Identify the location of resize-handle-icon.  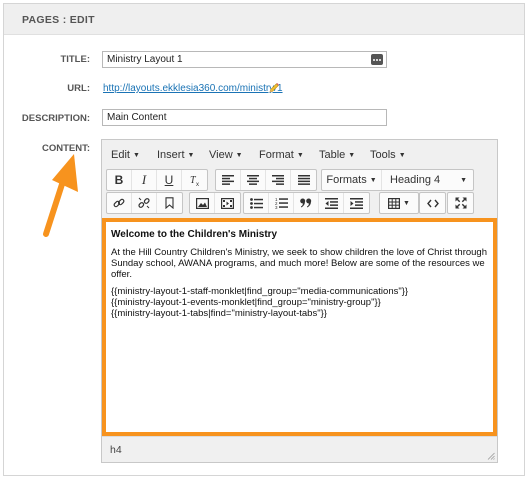
(491, 456).